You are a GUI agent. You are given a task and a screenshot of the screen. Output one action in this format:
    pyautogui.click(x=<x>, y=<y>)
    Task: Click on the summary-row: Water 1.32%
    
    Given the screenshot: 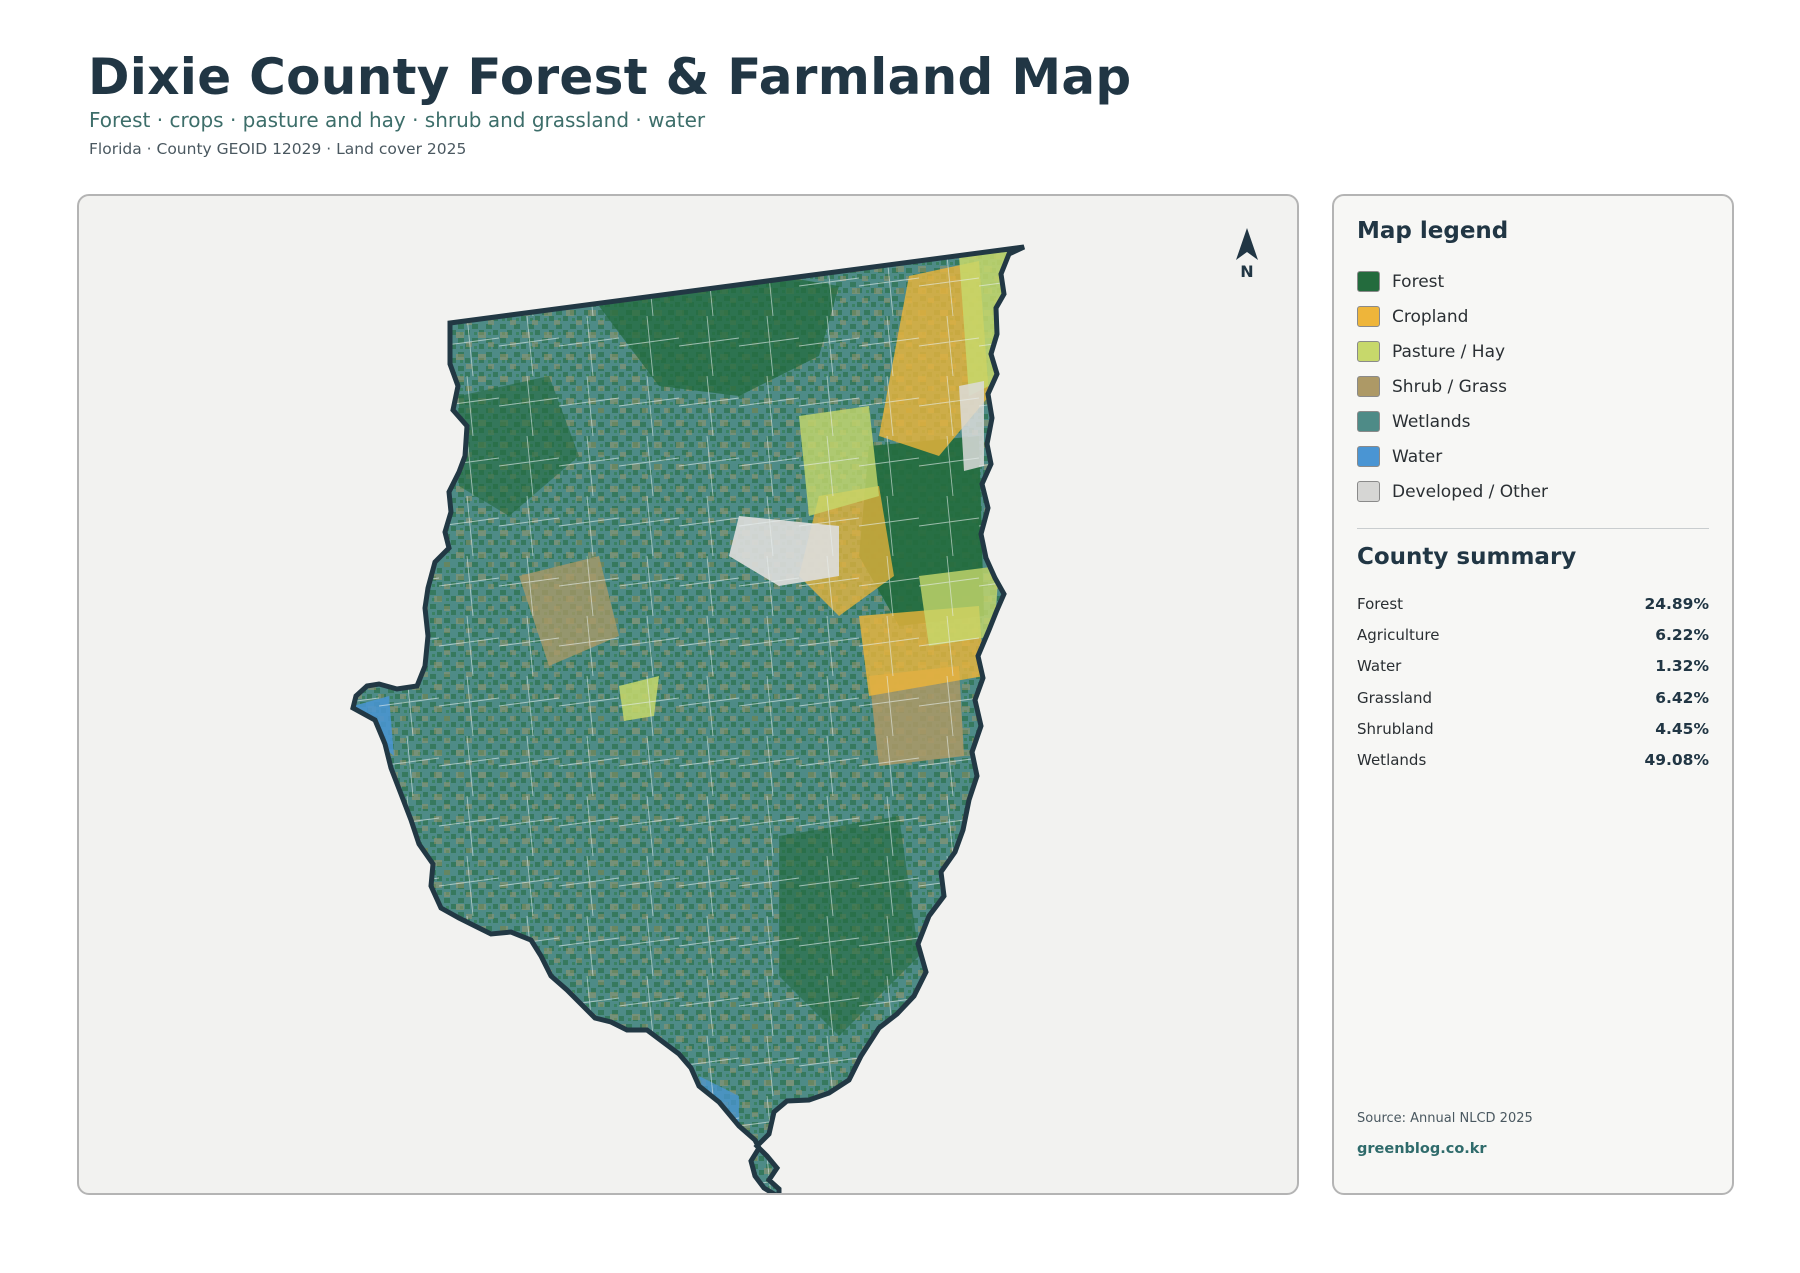 What is the action you would take?
    pyautogui.click(x=1533, y=666)
    